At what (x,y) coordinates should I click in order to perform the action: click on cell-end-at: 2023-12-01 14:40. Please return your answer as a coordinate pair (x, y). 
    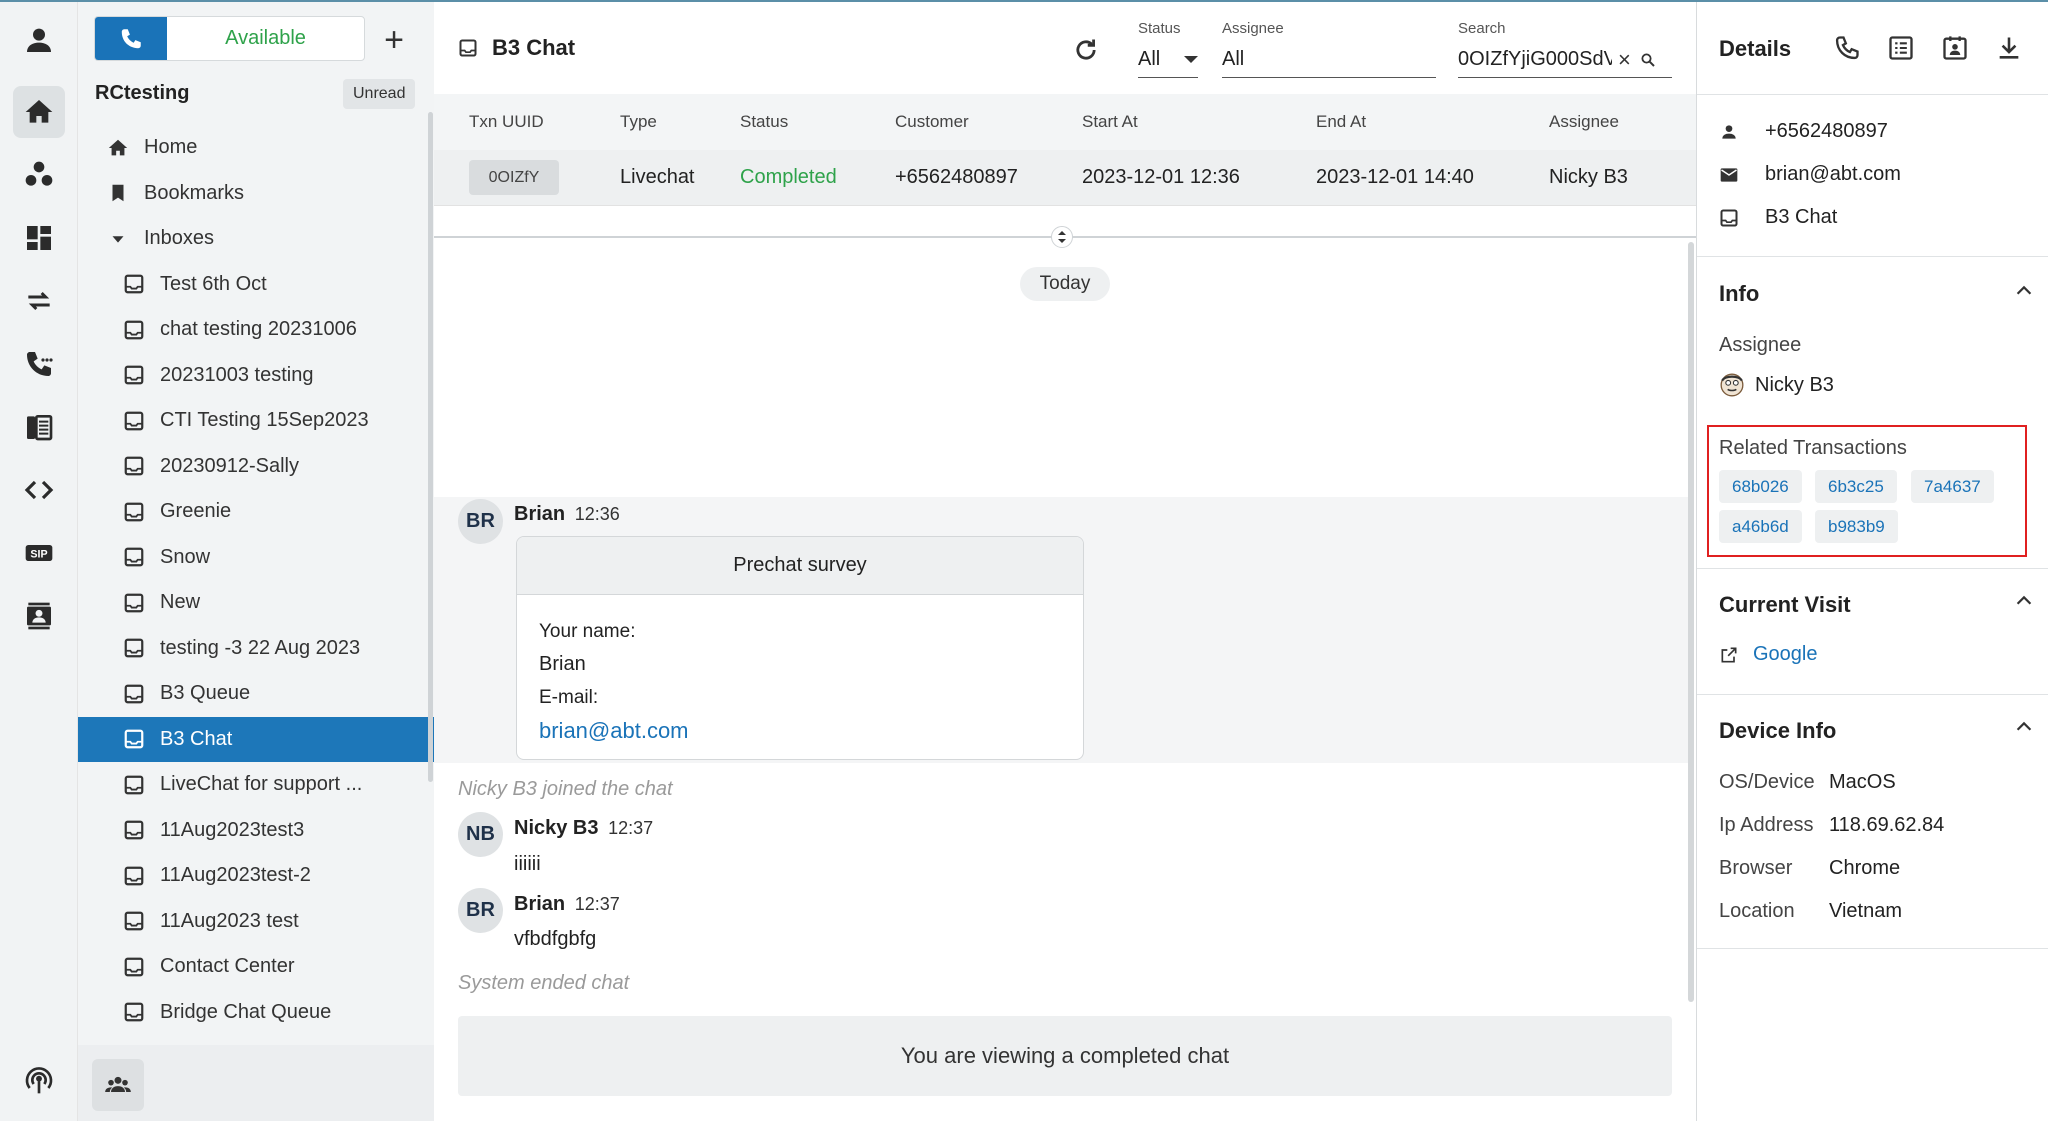
    Looking at the image, I should click on (1395, 177).